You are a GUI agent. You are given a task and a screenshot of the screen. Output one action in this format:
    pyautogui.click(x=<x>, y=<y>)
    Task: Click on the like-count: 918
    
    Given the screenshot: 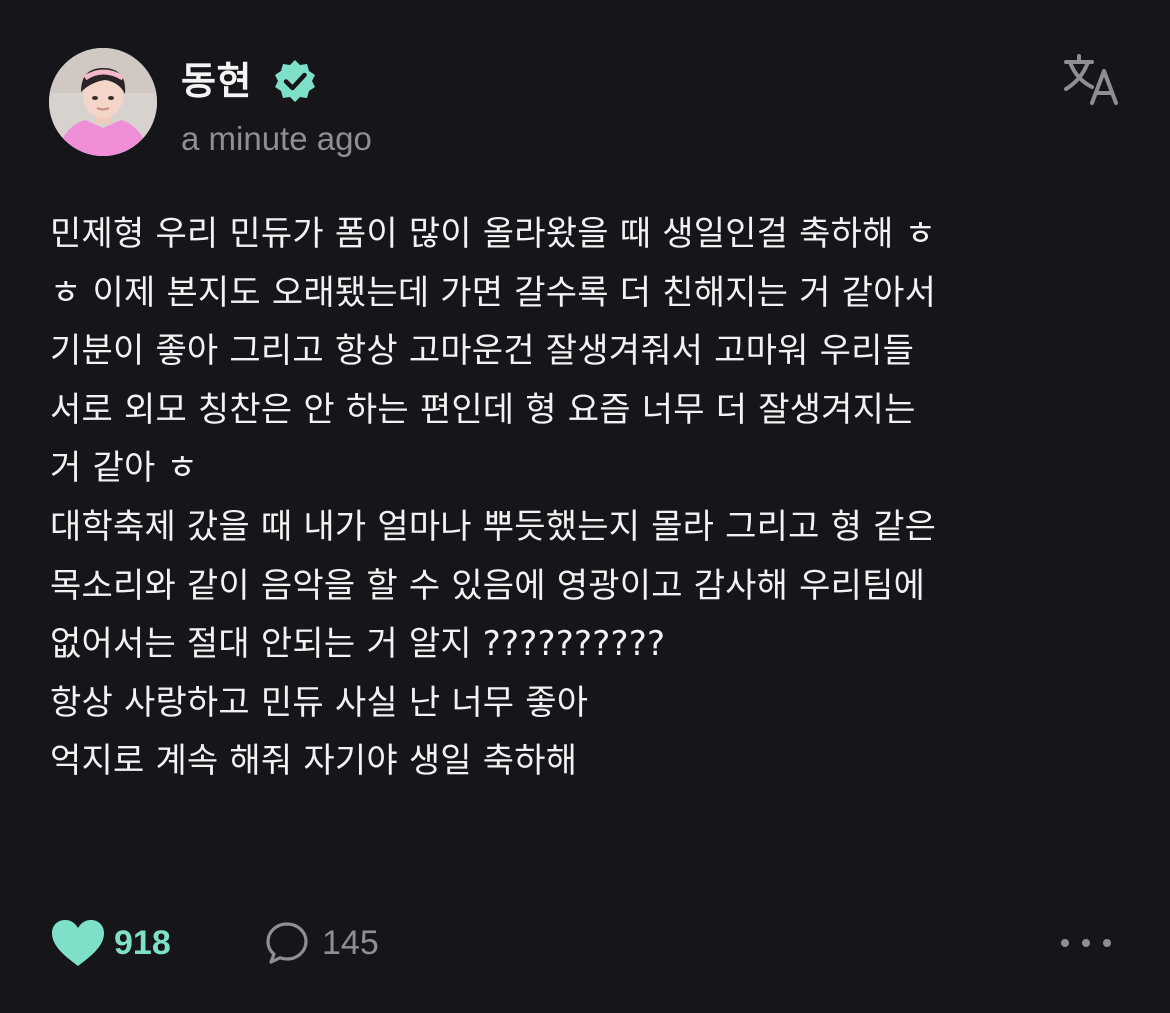 What is the action you would take?
    pyautogui.click(x=142, y=942)
    